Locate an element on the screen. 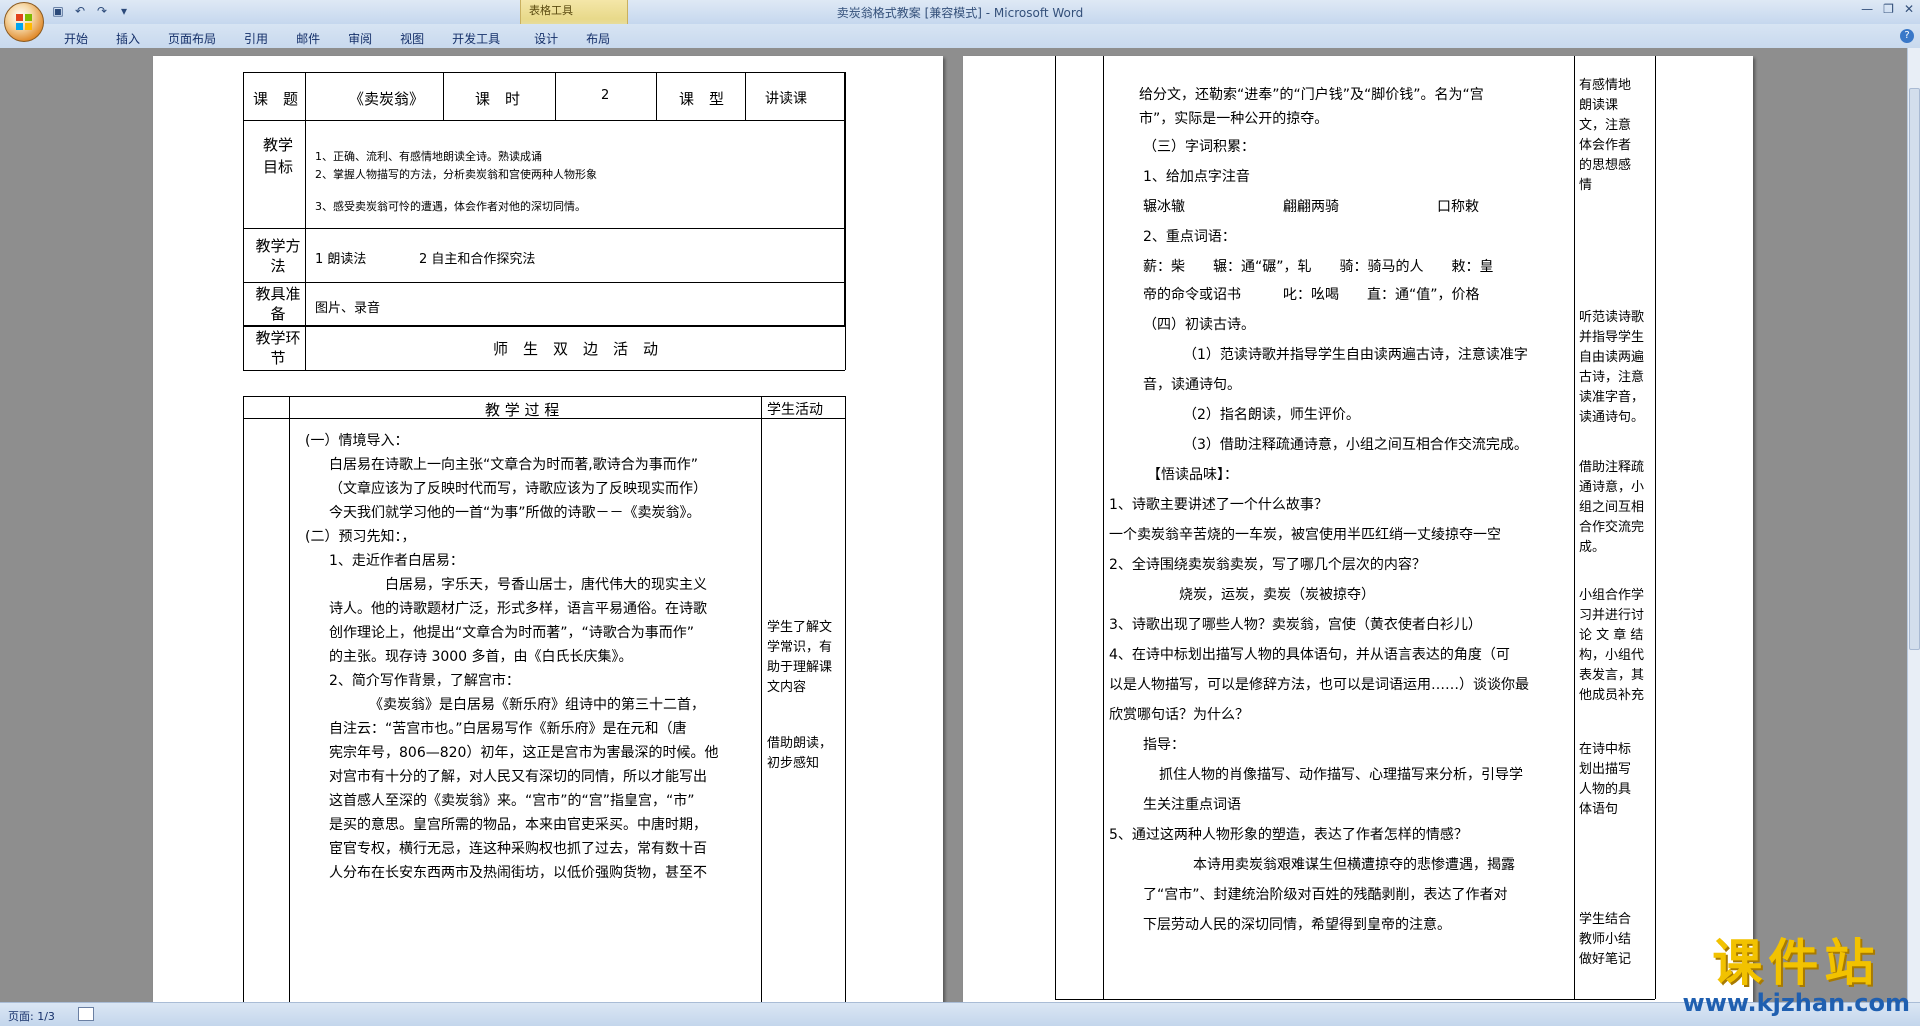 This screenshot has width=1920, height=1026. side-note: 做好笔记 is located at coordinates (1605, 959).